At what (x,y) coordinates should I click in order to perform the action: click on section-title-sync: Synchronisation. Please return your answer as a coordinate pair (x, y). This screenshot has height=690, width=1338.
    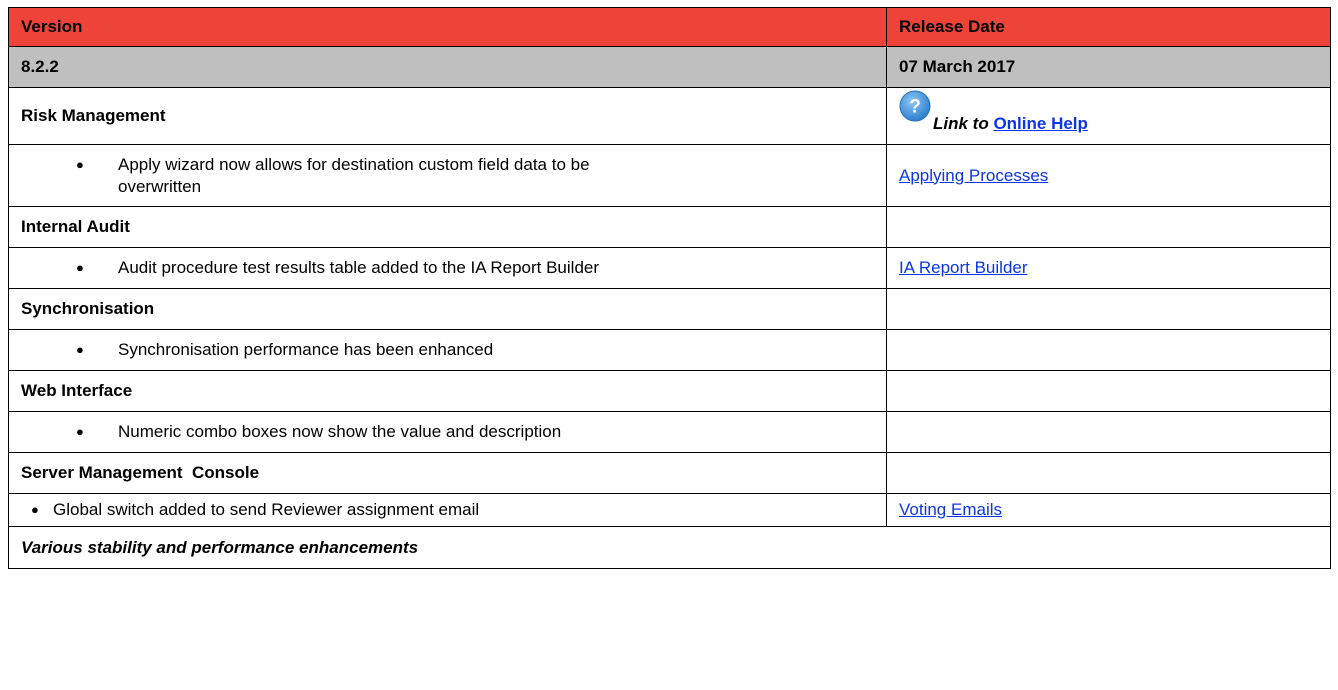
    Looking at the image, I should click on (447, 309).